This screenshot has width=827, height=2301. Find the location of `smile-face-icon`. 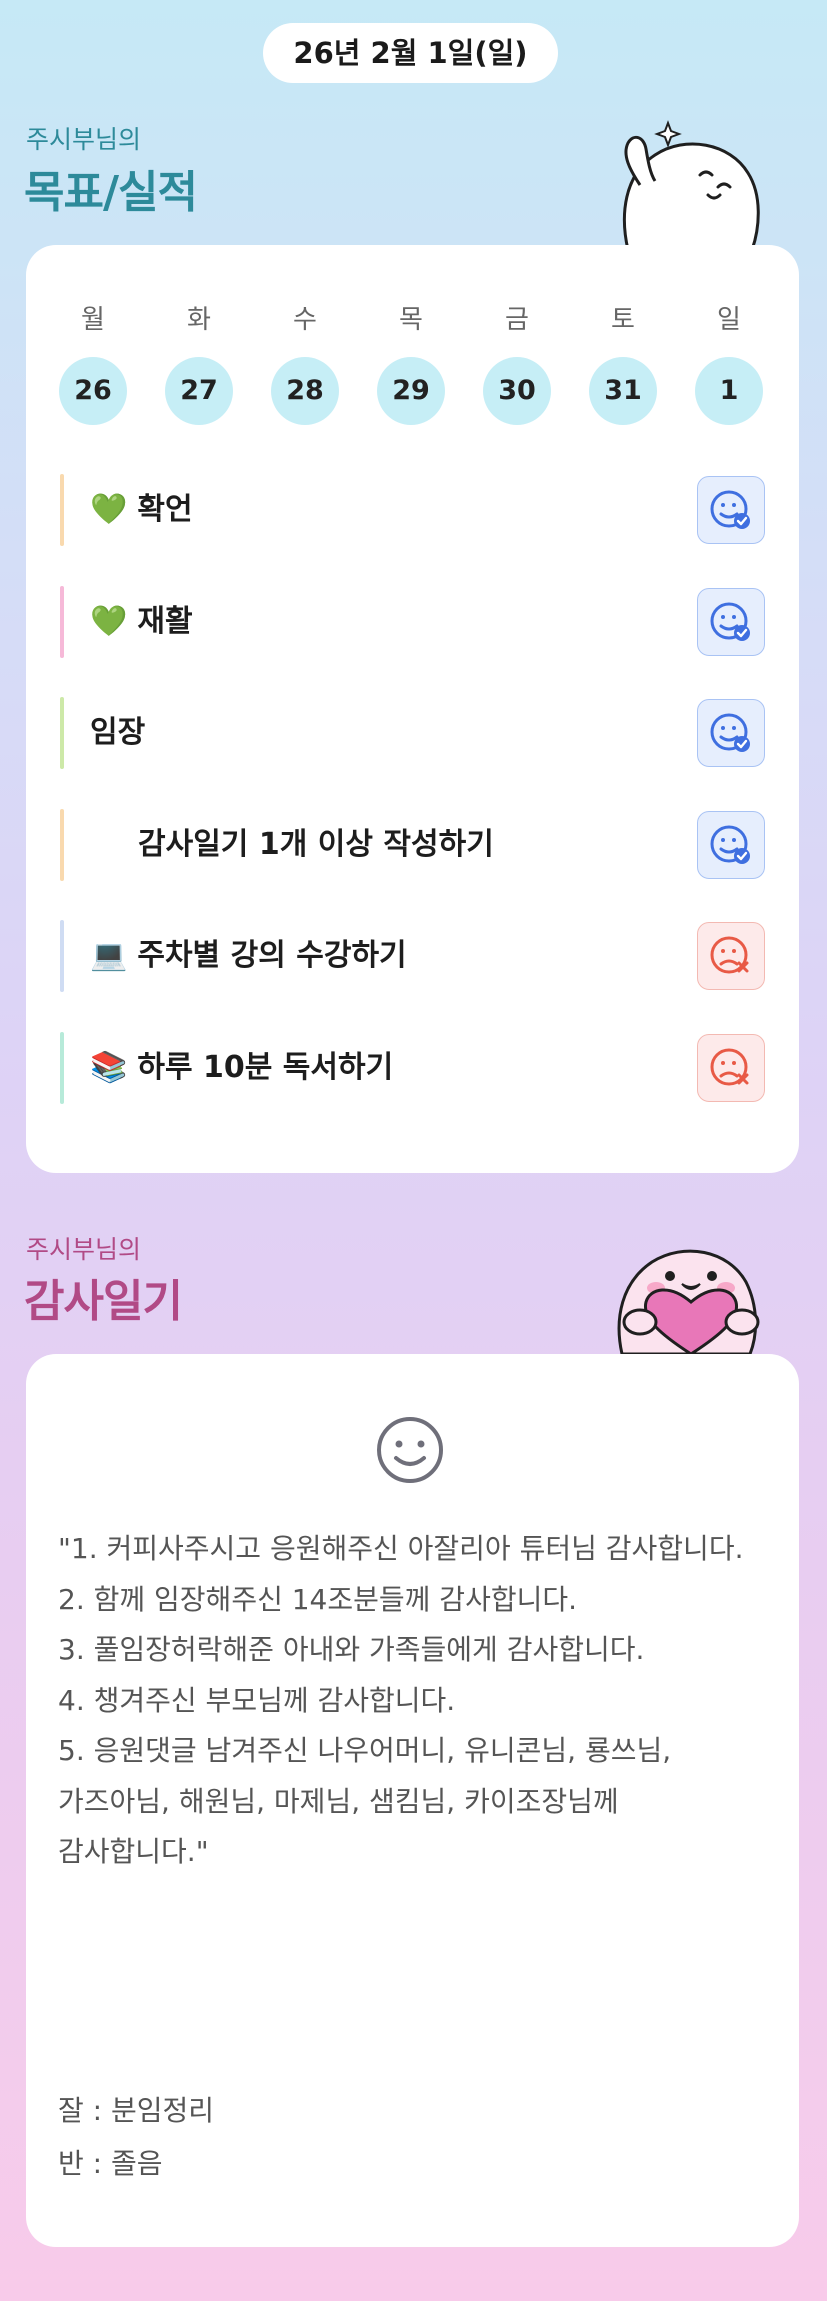

smile-face-icon is located at coordinates (410, 1450).